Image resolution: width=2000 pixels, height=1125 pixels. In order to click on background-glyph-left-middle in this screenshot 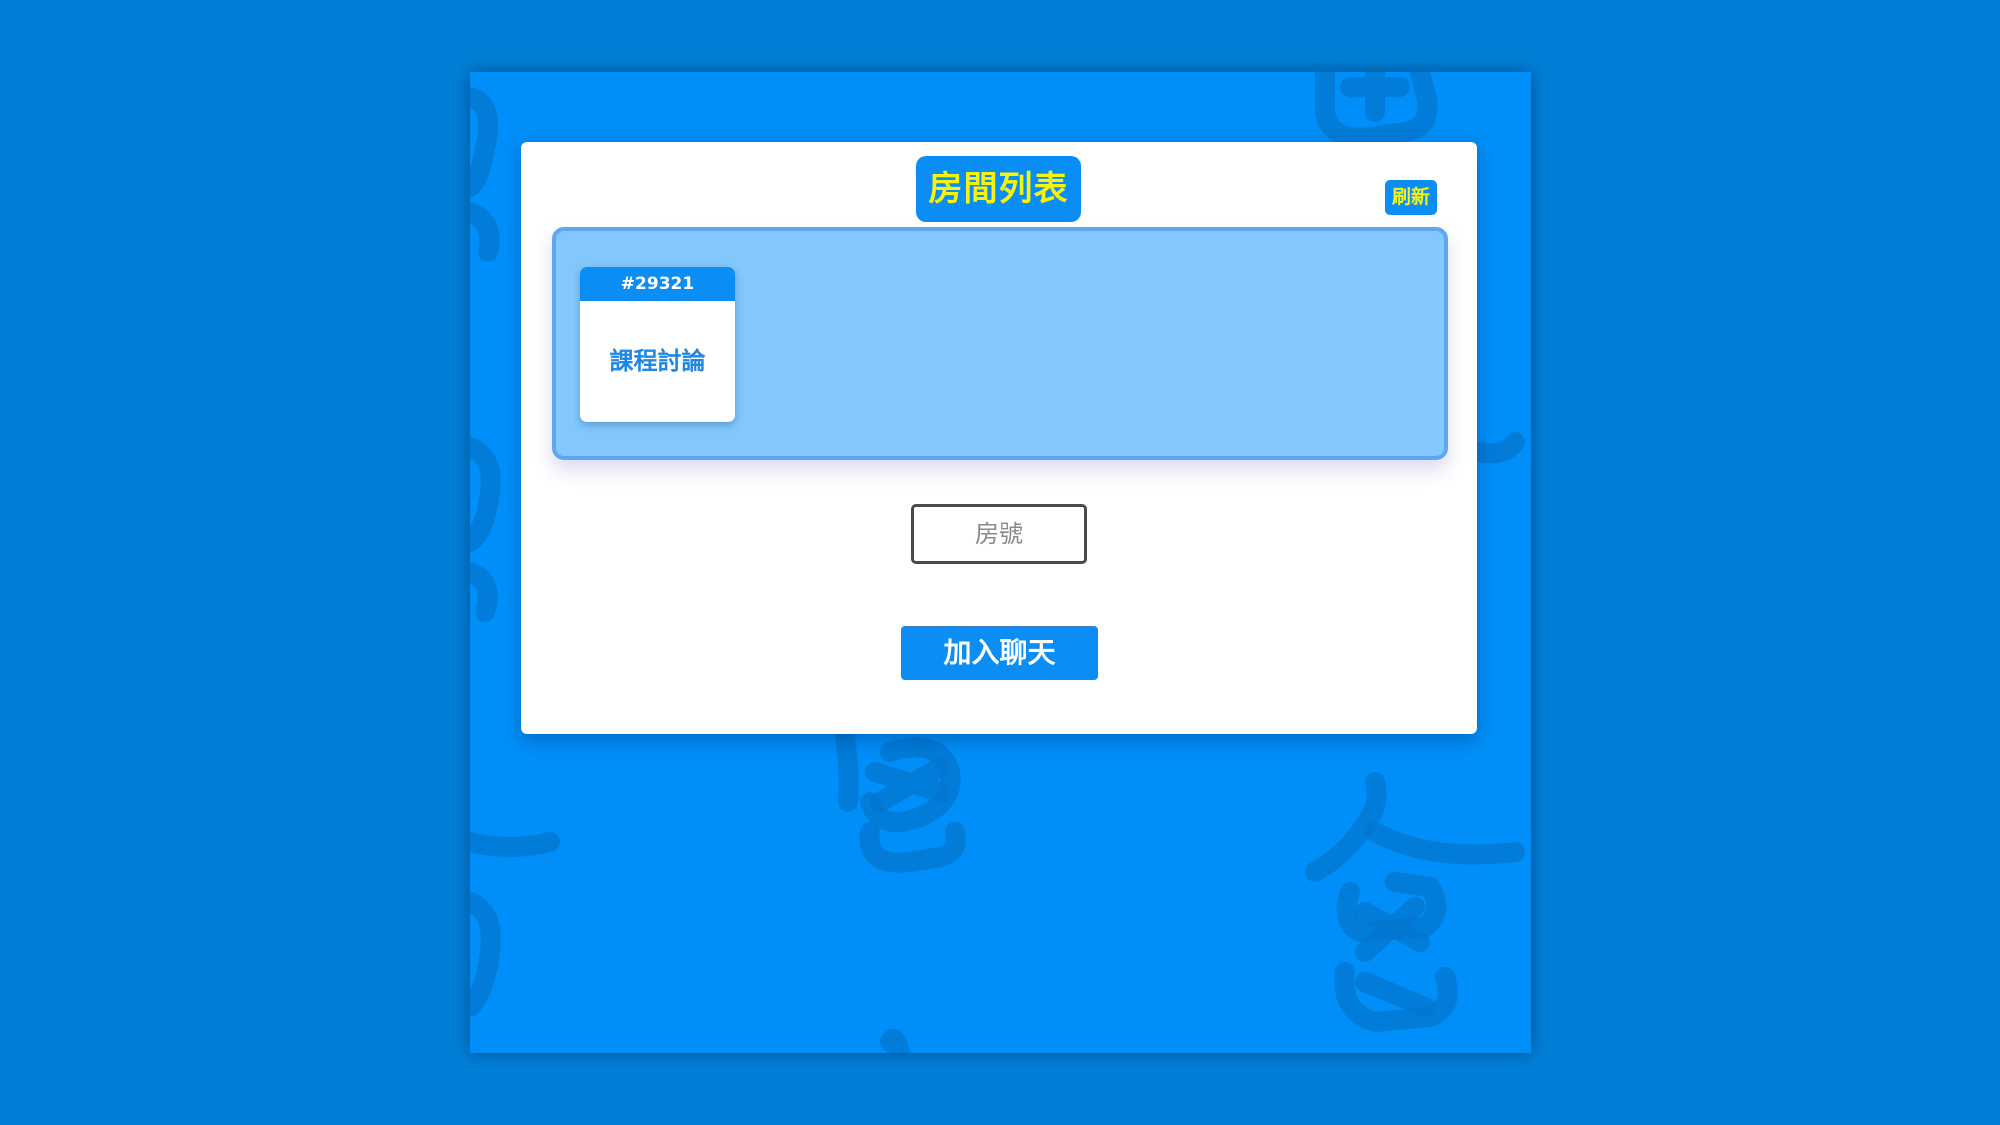, I will do `click(485, 529)`.